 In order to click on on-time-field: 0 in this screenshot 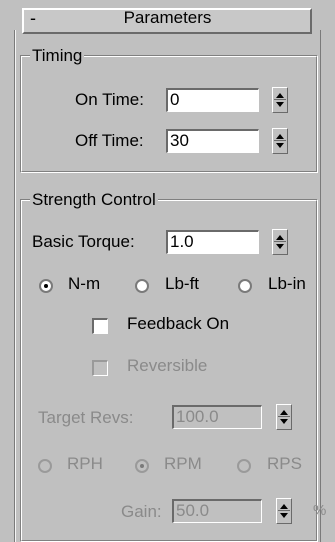, I will do `click(212, 100)`.